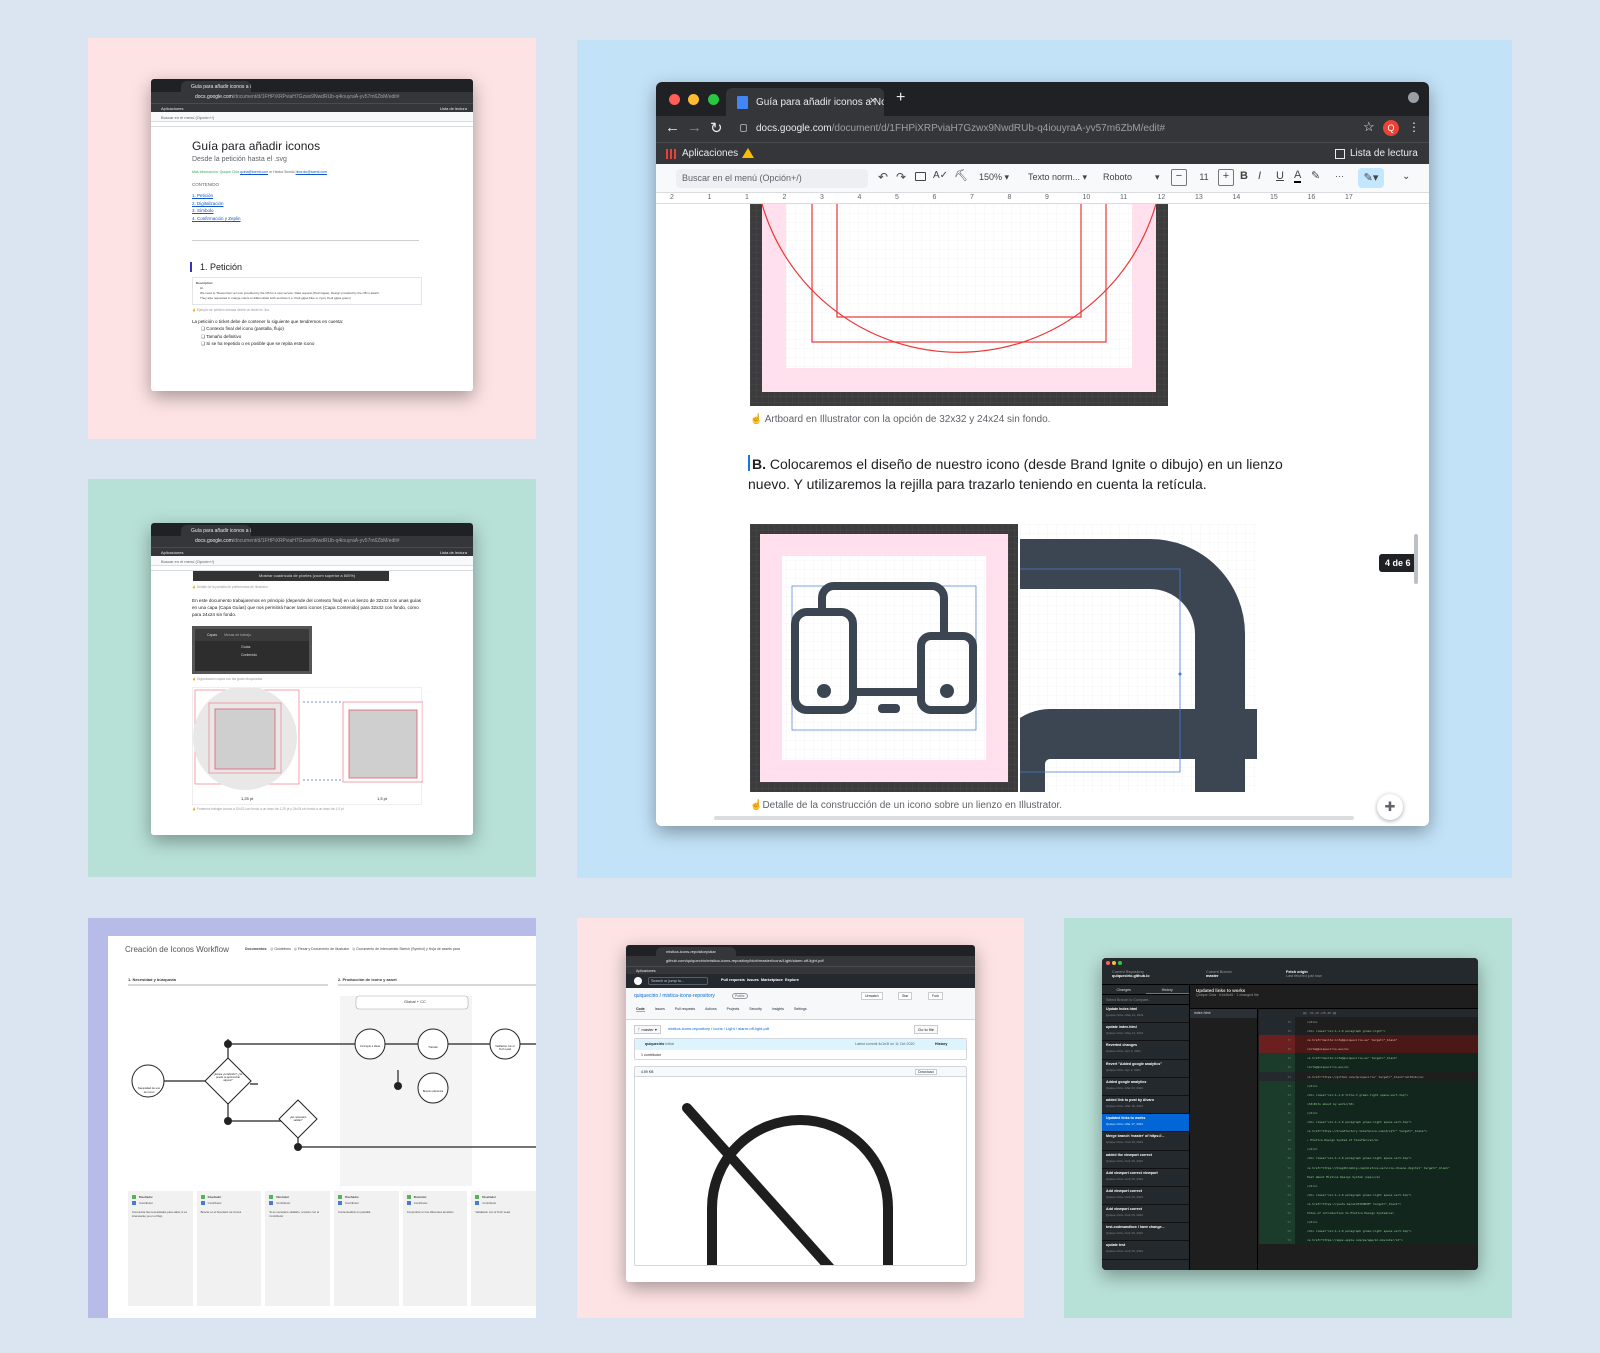  Describe the element at coordinates (1117, 177) in the screenshot. I see `font-select: Roboto` at that location.